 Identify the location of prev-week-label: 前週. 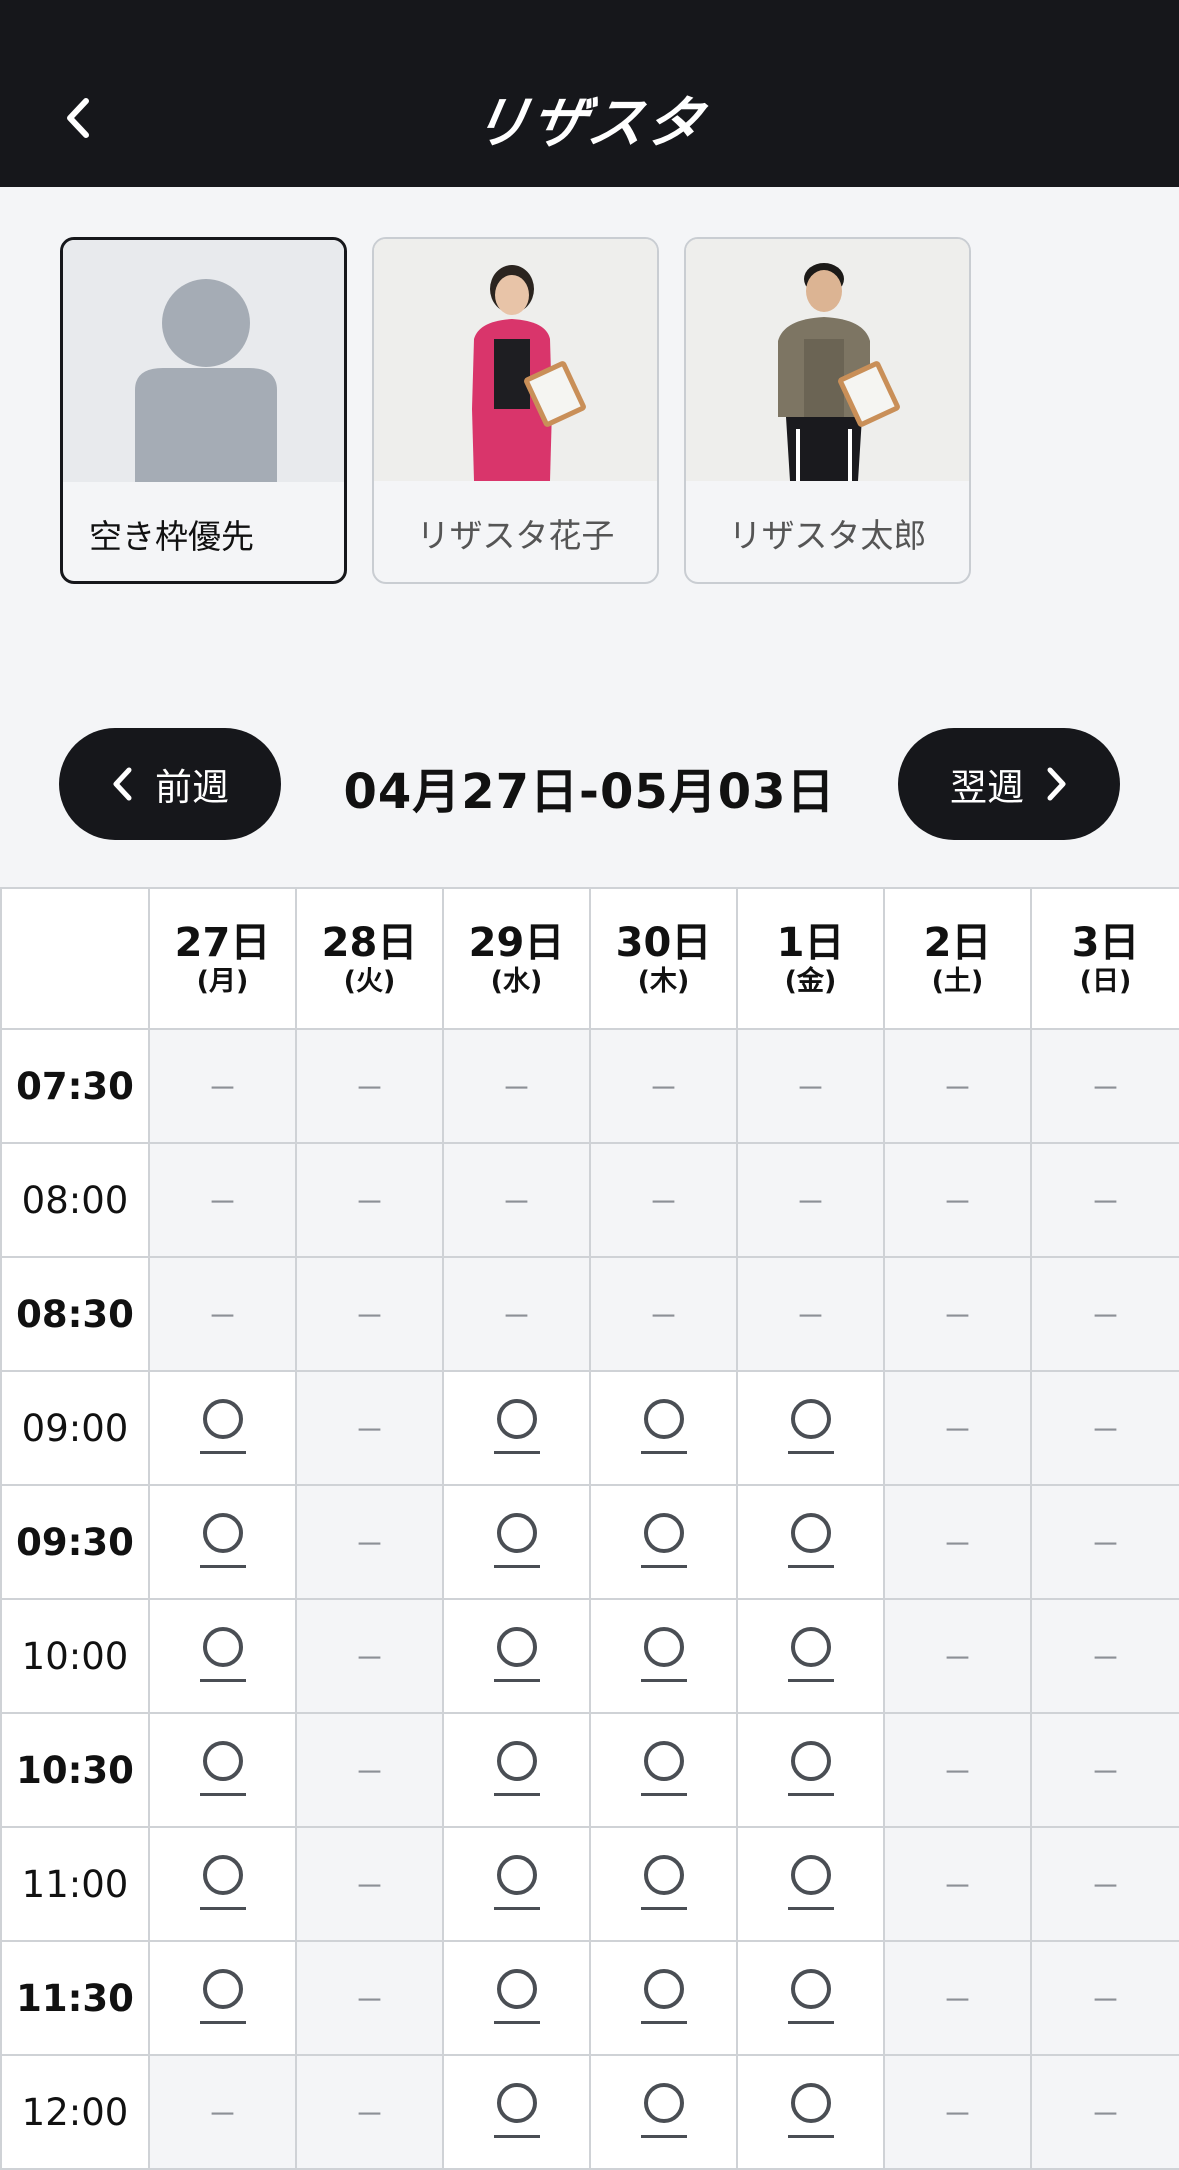
(192, 787).